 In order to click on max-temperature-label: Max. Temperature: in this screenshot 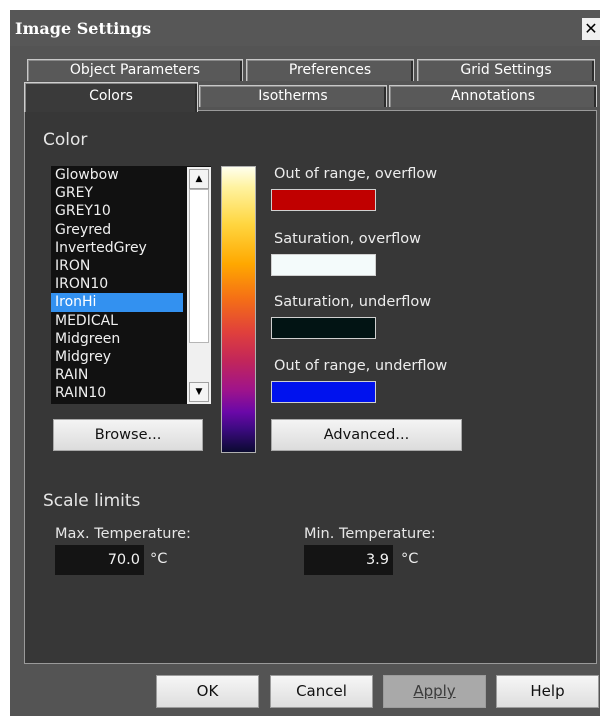, I will do `click(123, 534)`.